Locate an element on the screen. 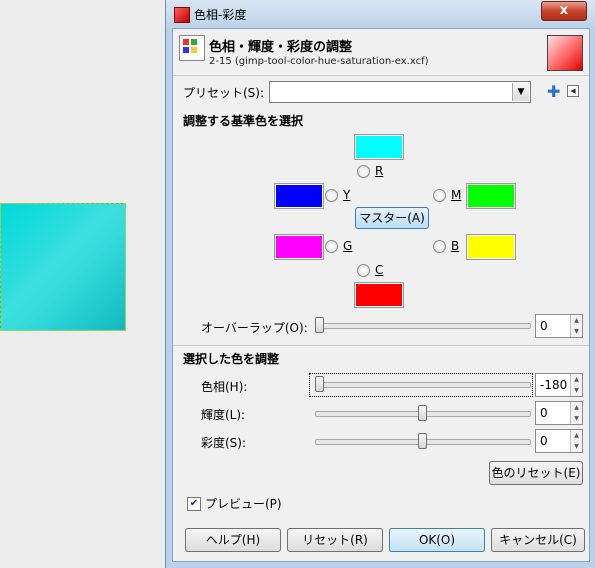  close-button: x is located at coordinates (564, 11).